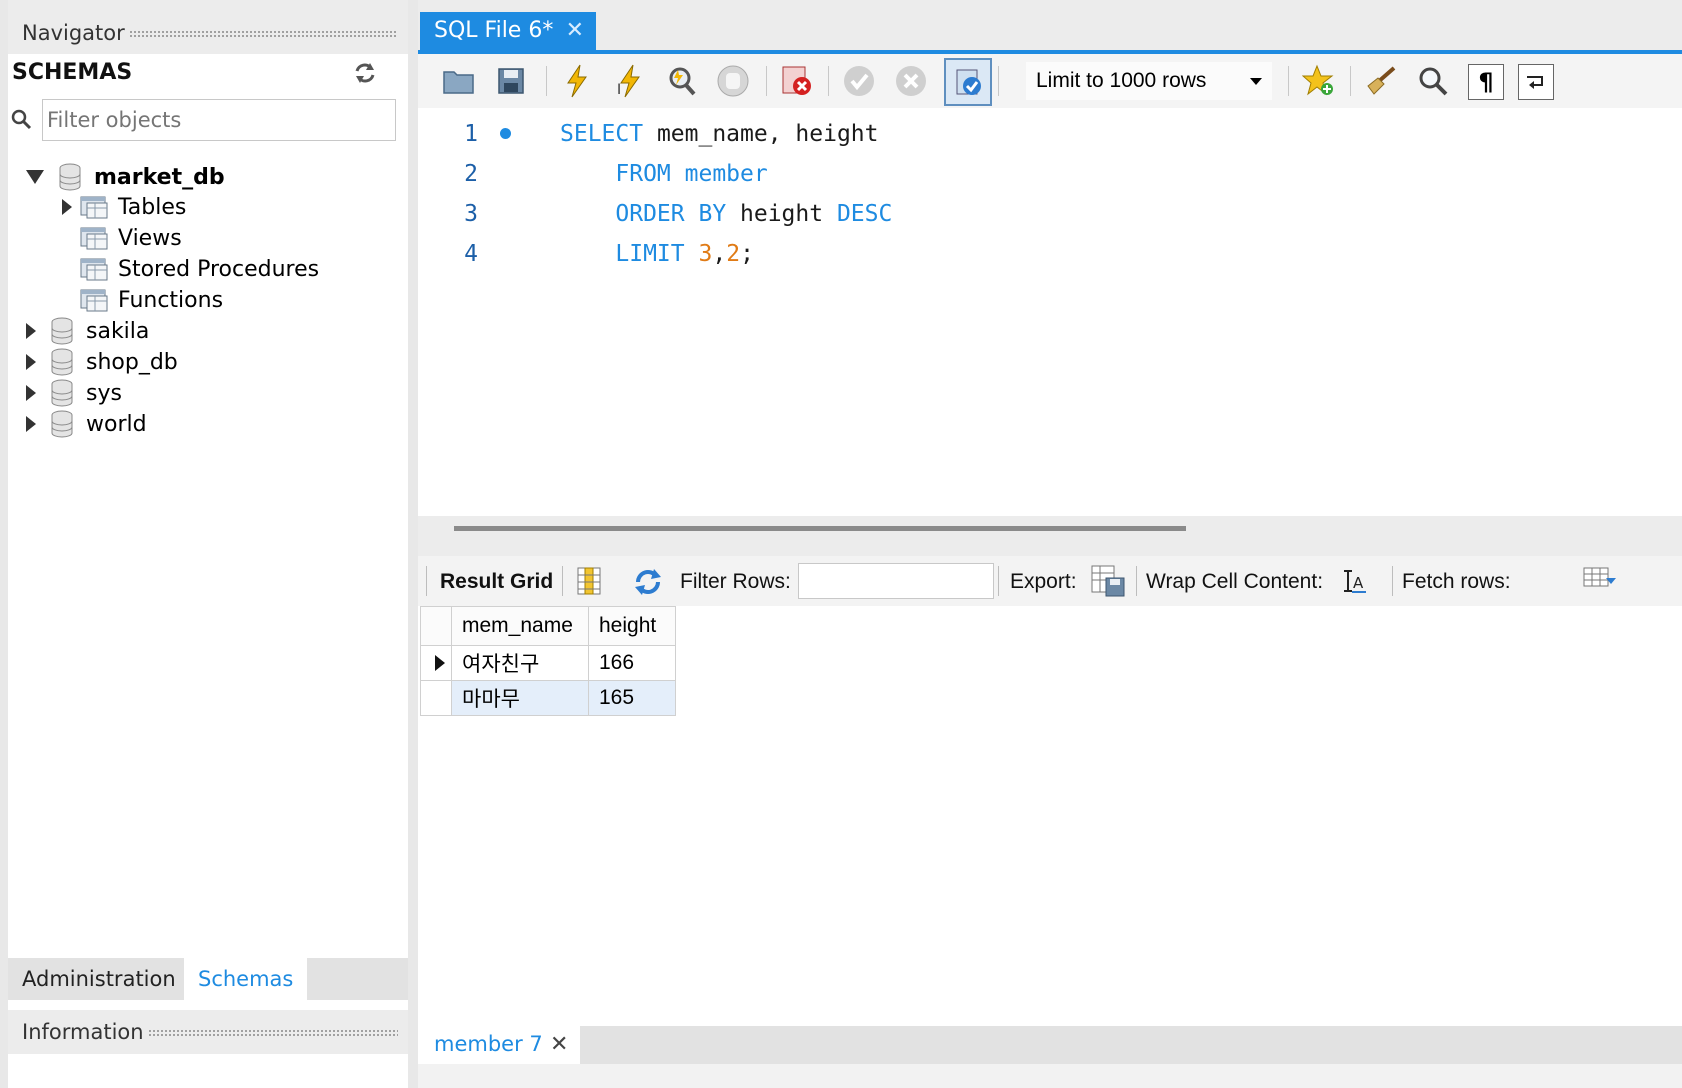 This screenshot has width=1682, height=1088. I want to click on bookmark-icon, so click(1319, 81).